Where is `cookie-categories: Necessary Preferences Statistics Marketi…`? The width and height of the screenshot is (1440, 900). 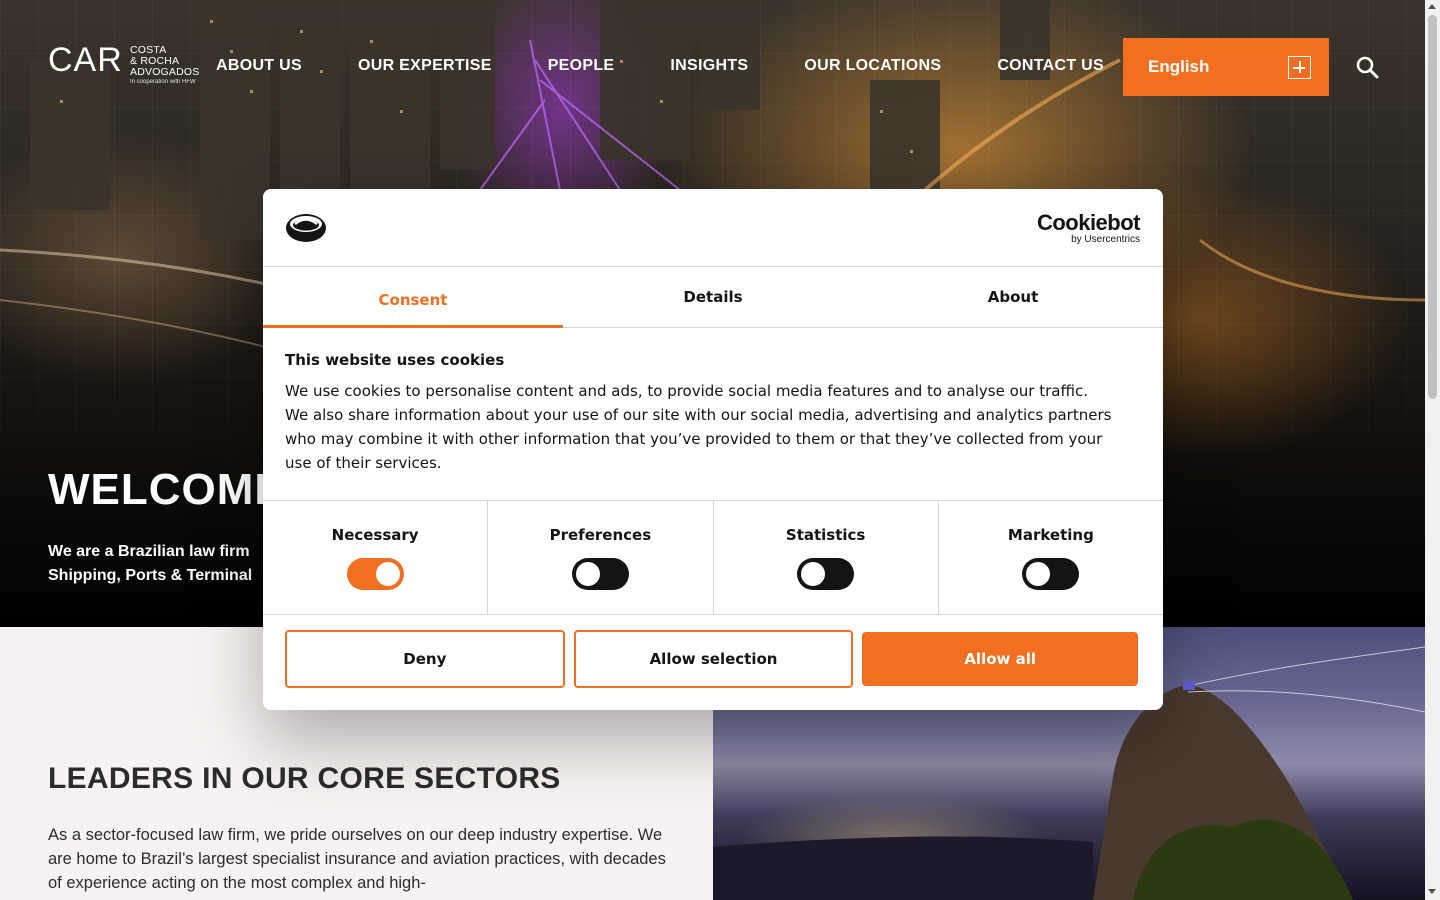 cookie-categories: Necessary Preferences Statistics Marketi… is located at coordinates (713, 557).